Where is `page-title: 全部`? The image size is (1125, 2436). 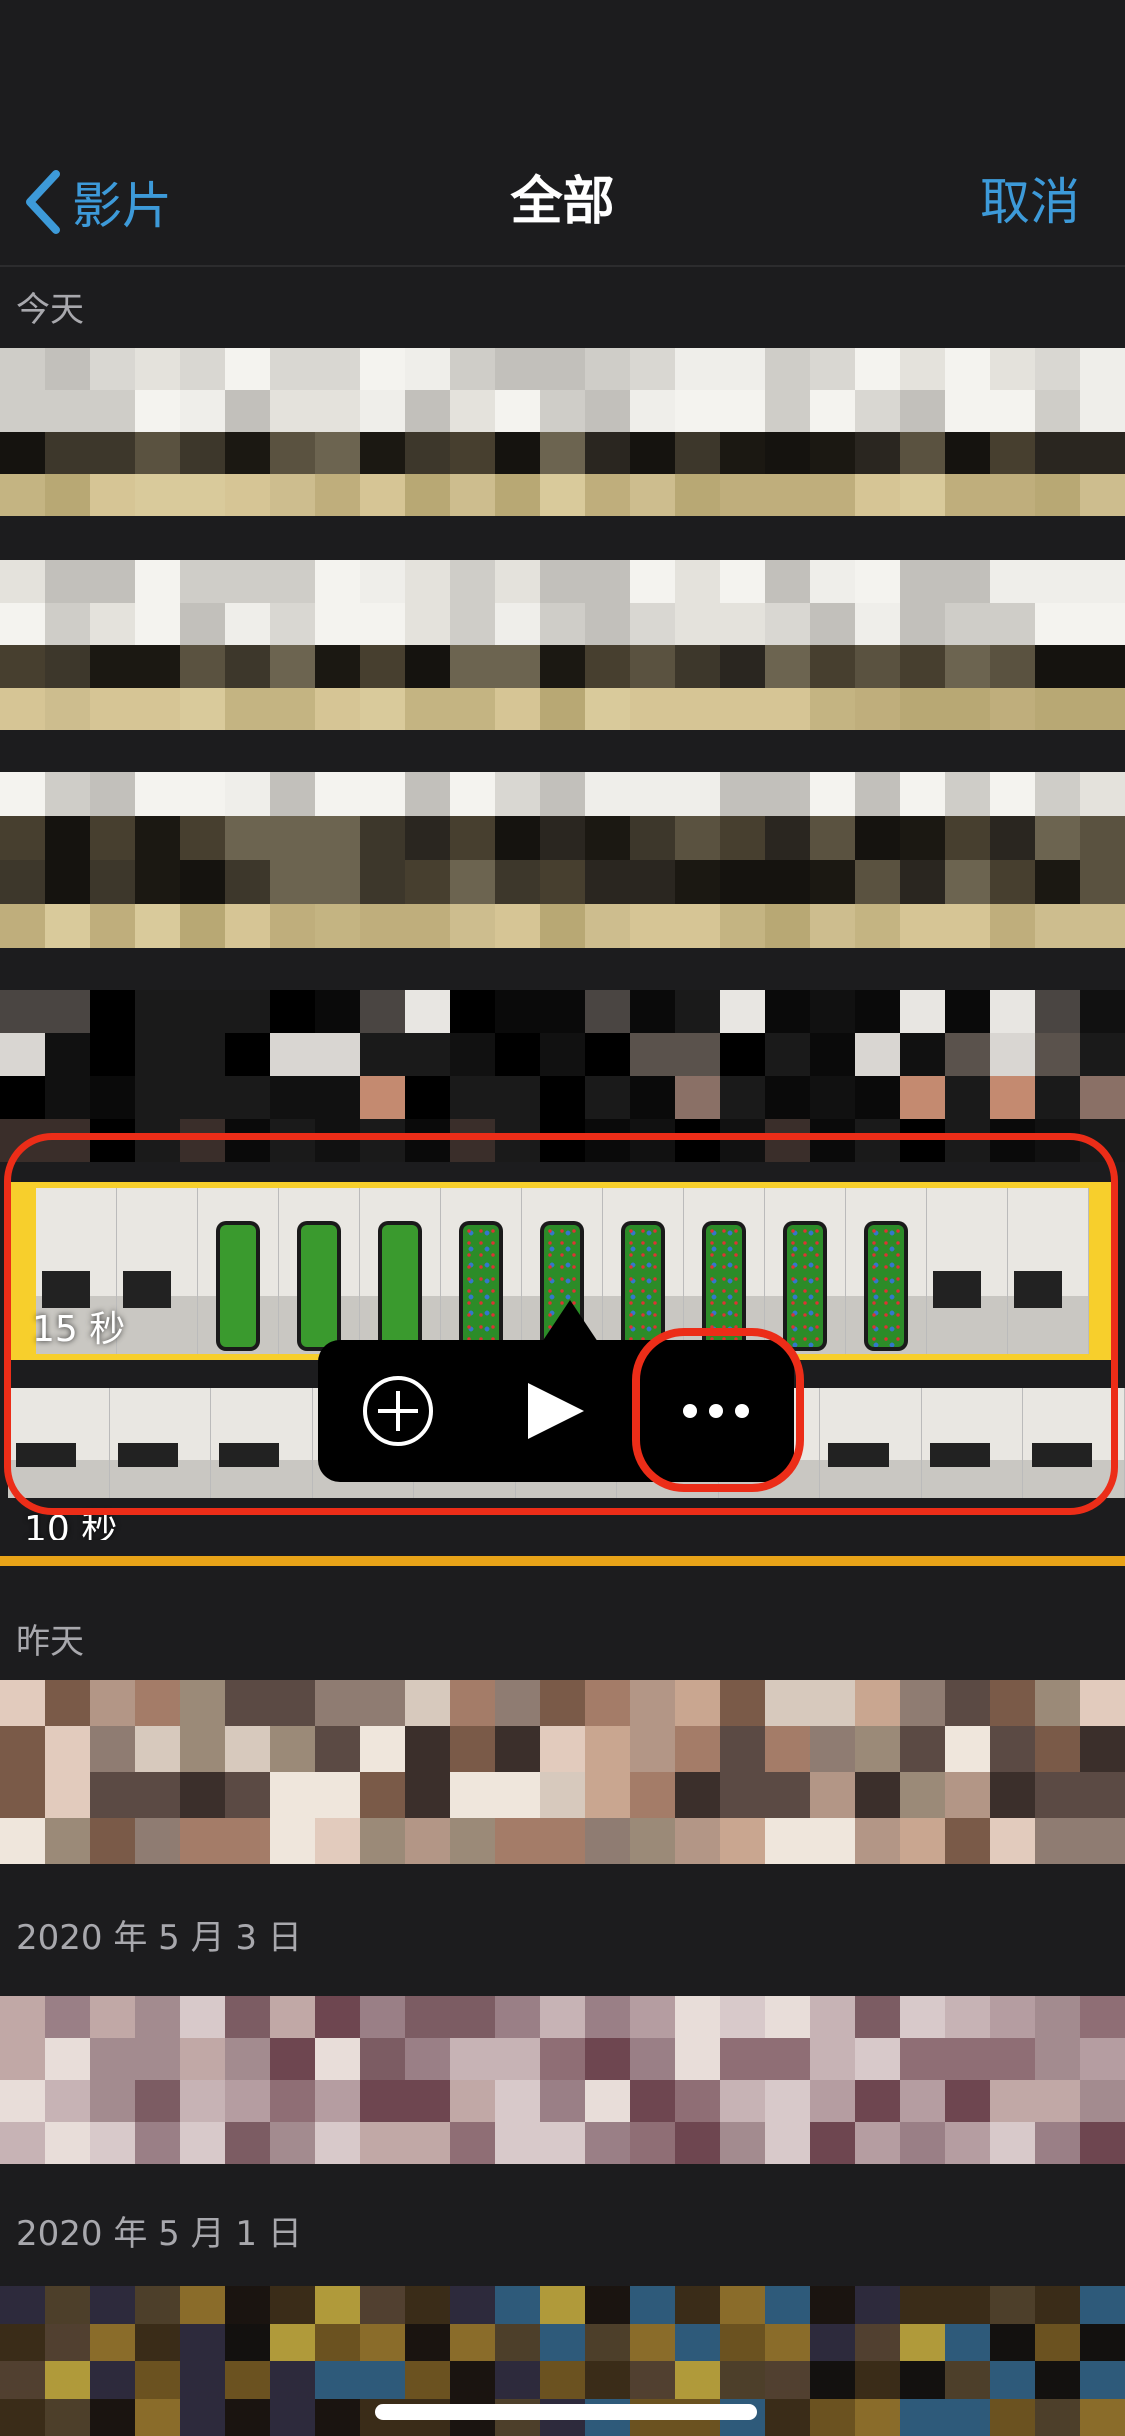 page-title: 全部 is located at coordinates (562, 202).